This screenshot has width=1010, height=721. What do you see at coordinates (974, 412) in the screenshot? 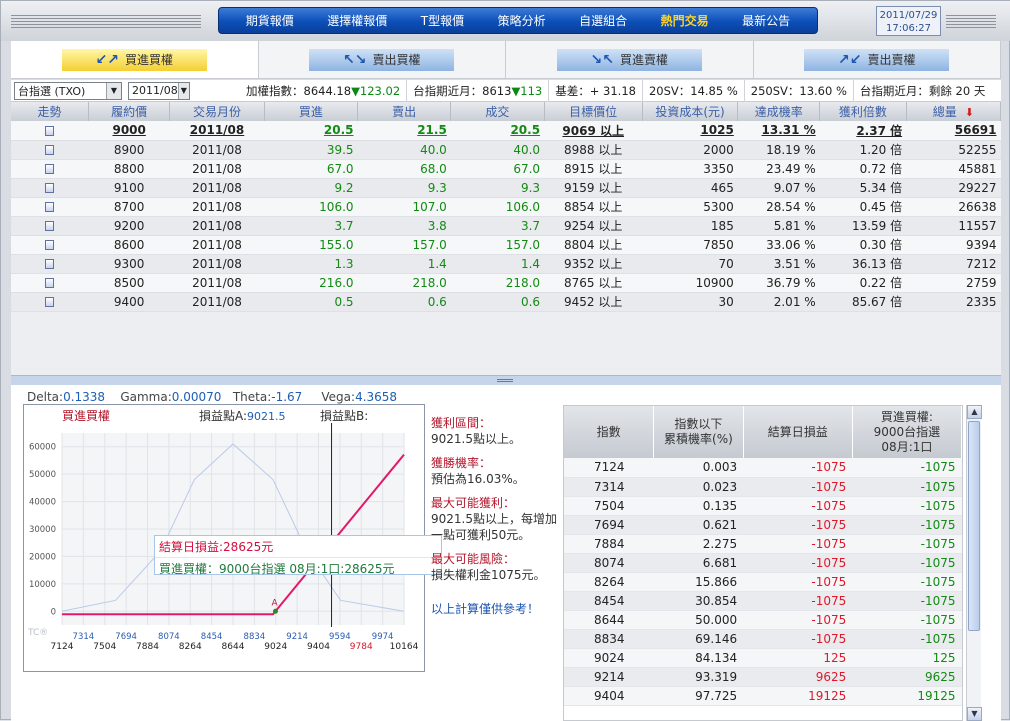
I see `scroll-up-icon: ▲` at bounding box center [974, 412].